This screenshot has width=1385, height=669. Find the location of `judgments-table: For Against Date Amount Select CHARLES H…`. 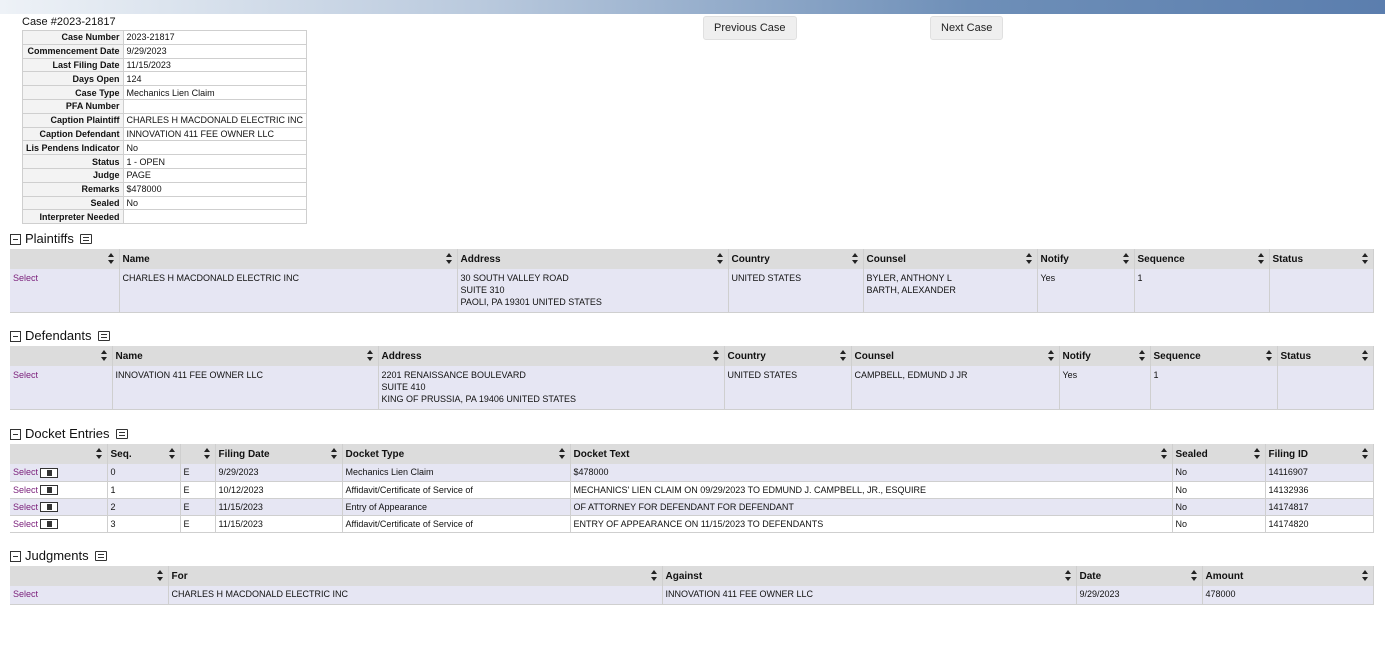

judgments-table: For Against Date Amount Select CHARLES H… is located at coordinates (692, 585).